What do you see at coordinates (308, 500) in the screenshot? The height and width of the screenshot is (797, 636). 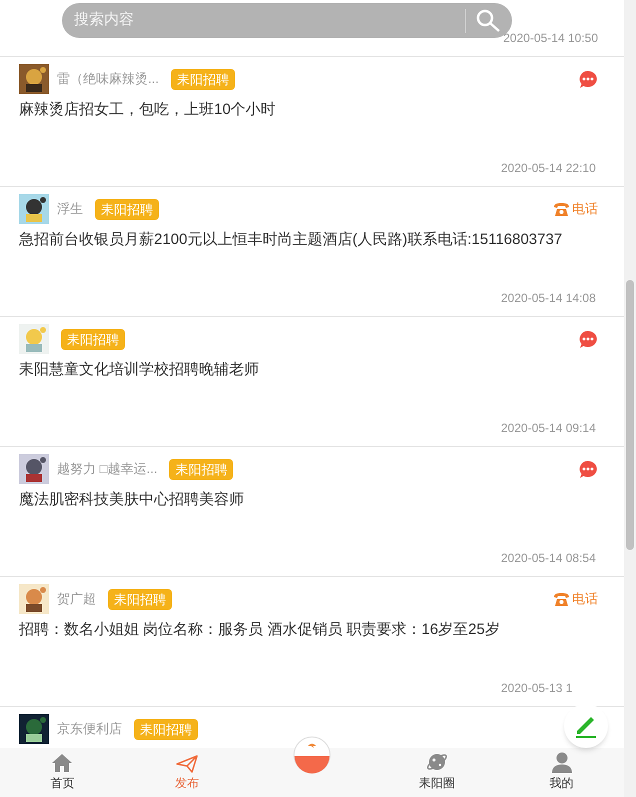 I see `post-text: 魔法肌密科技美肤中心招聘美容师` at bounding box center [308, 500].